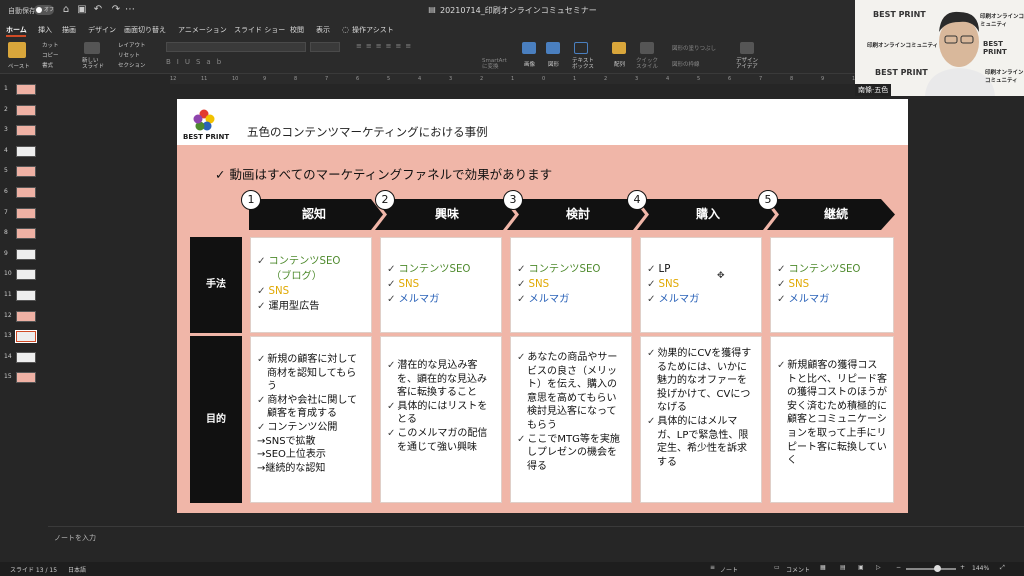 This screenshot has width=1024, height=576. Describe the element at coordinates (686, 64) in the screenshot. I see `shape-outline-label: 図形の枠線` at that location.